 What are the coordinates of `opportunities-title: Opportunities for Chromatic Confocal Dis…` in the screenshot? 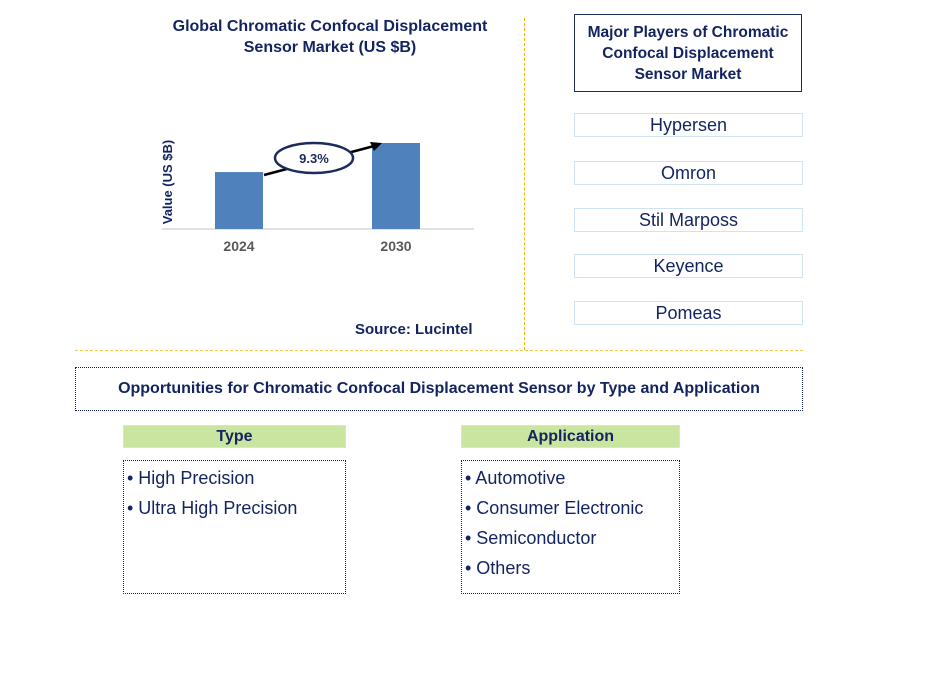 It's located at (439, 389).